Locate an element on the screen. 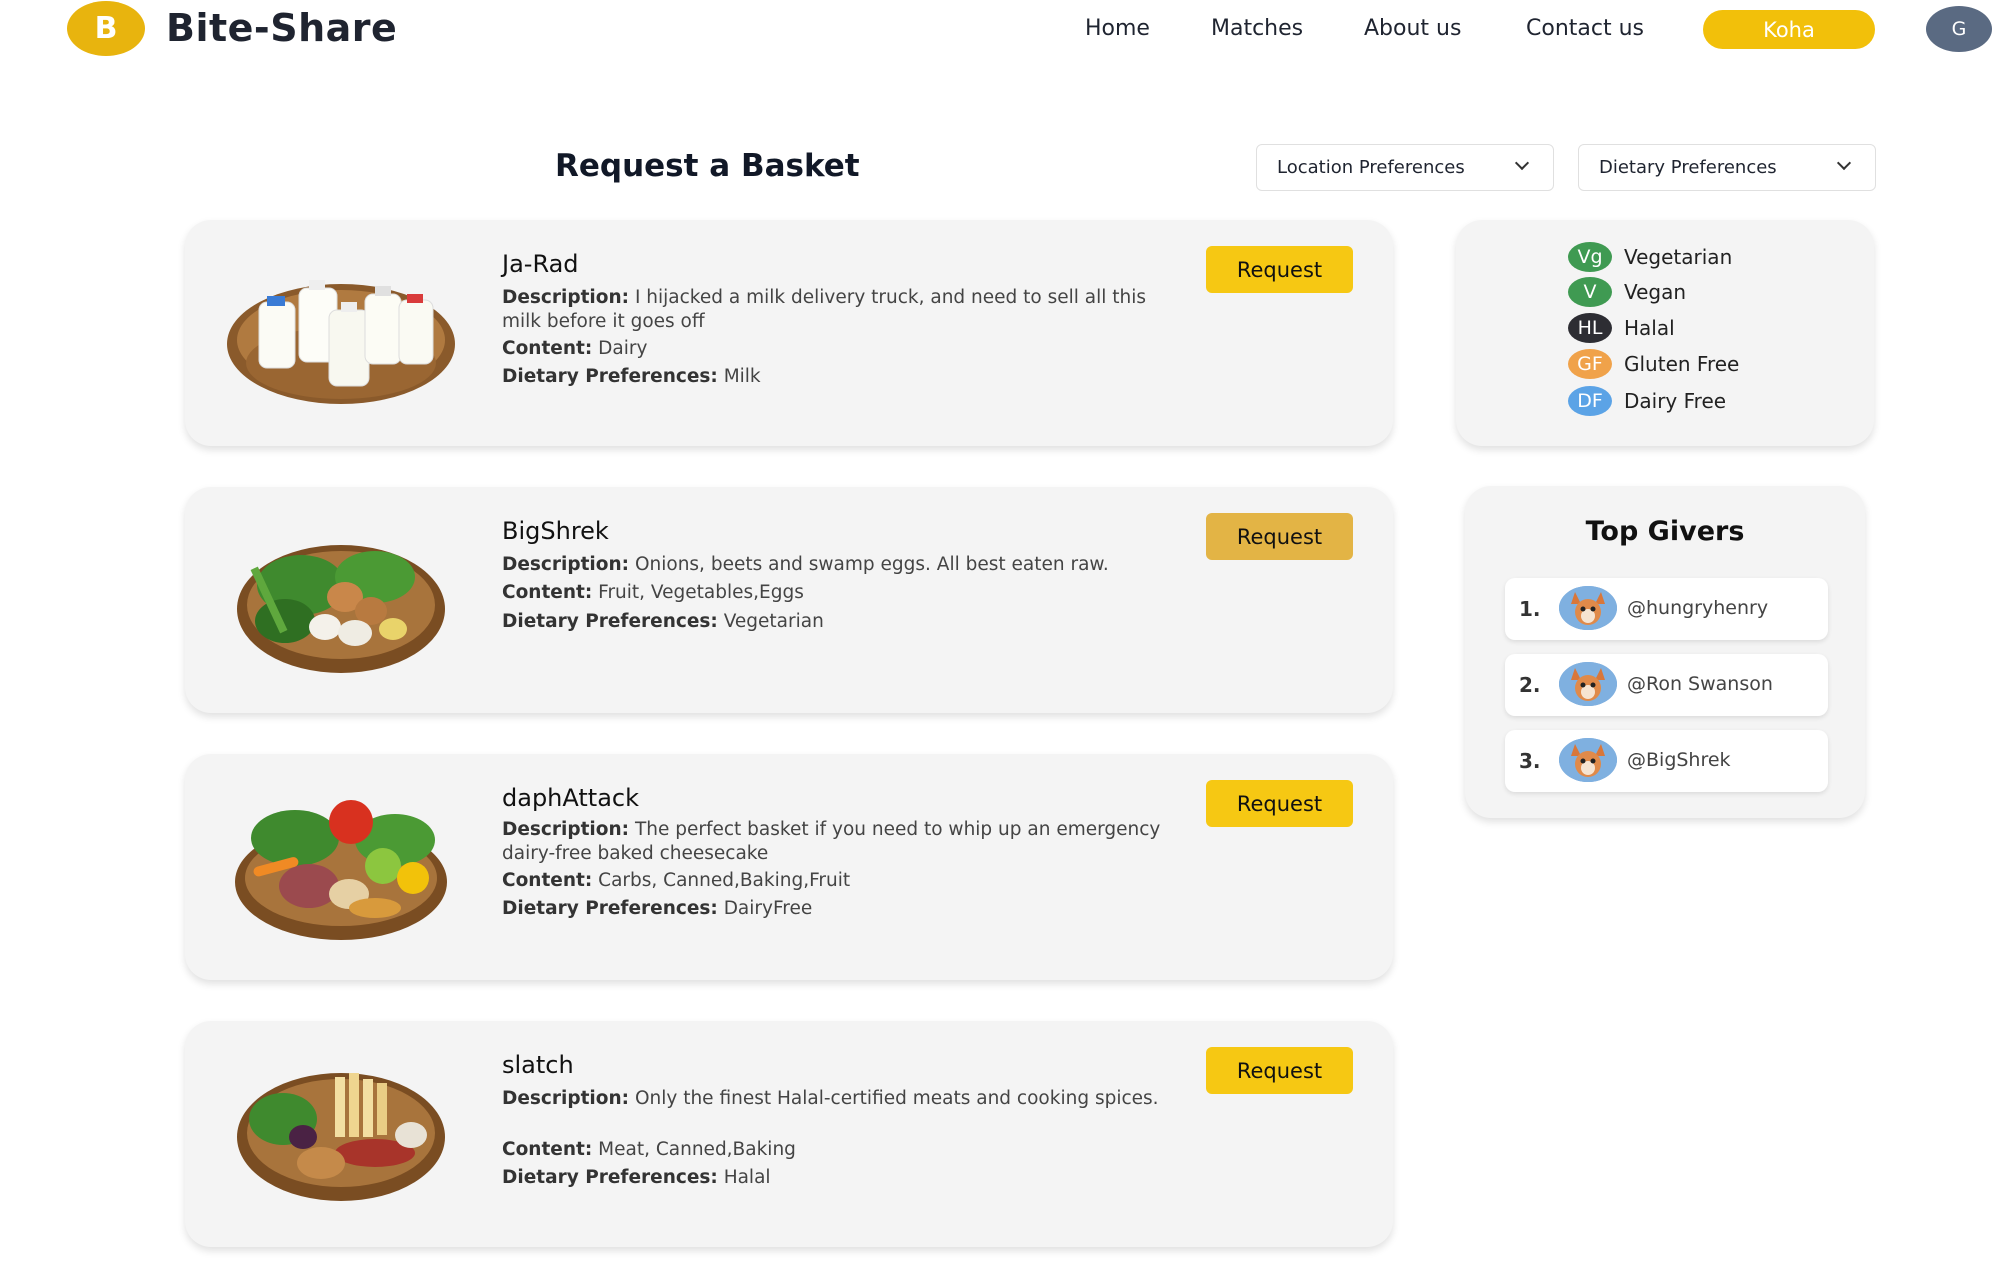 This screenshot has height=1267, width=2000. vegetarian-badge-icon: Vg is located at coordinates (1590, 257).